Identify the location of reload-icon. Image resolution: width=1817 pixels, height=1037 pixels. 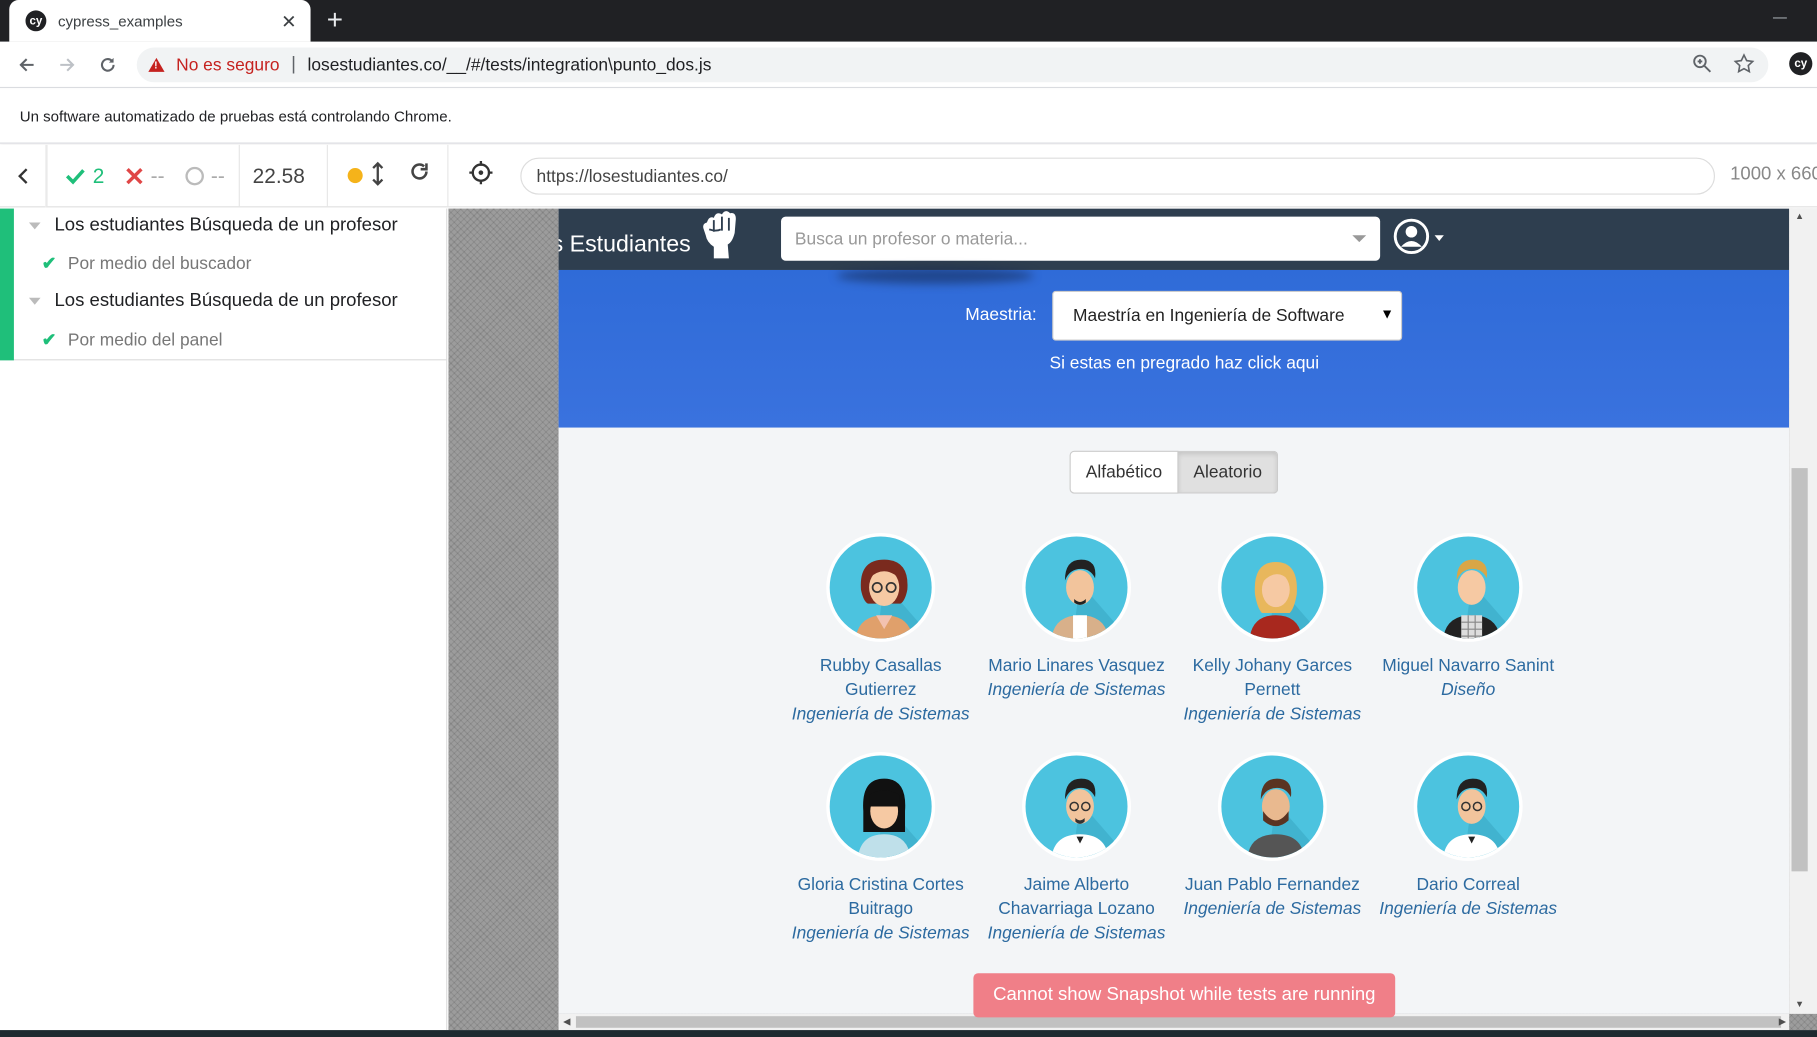
(108, 65).